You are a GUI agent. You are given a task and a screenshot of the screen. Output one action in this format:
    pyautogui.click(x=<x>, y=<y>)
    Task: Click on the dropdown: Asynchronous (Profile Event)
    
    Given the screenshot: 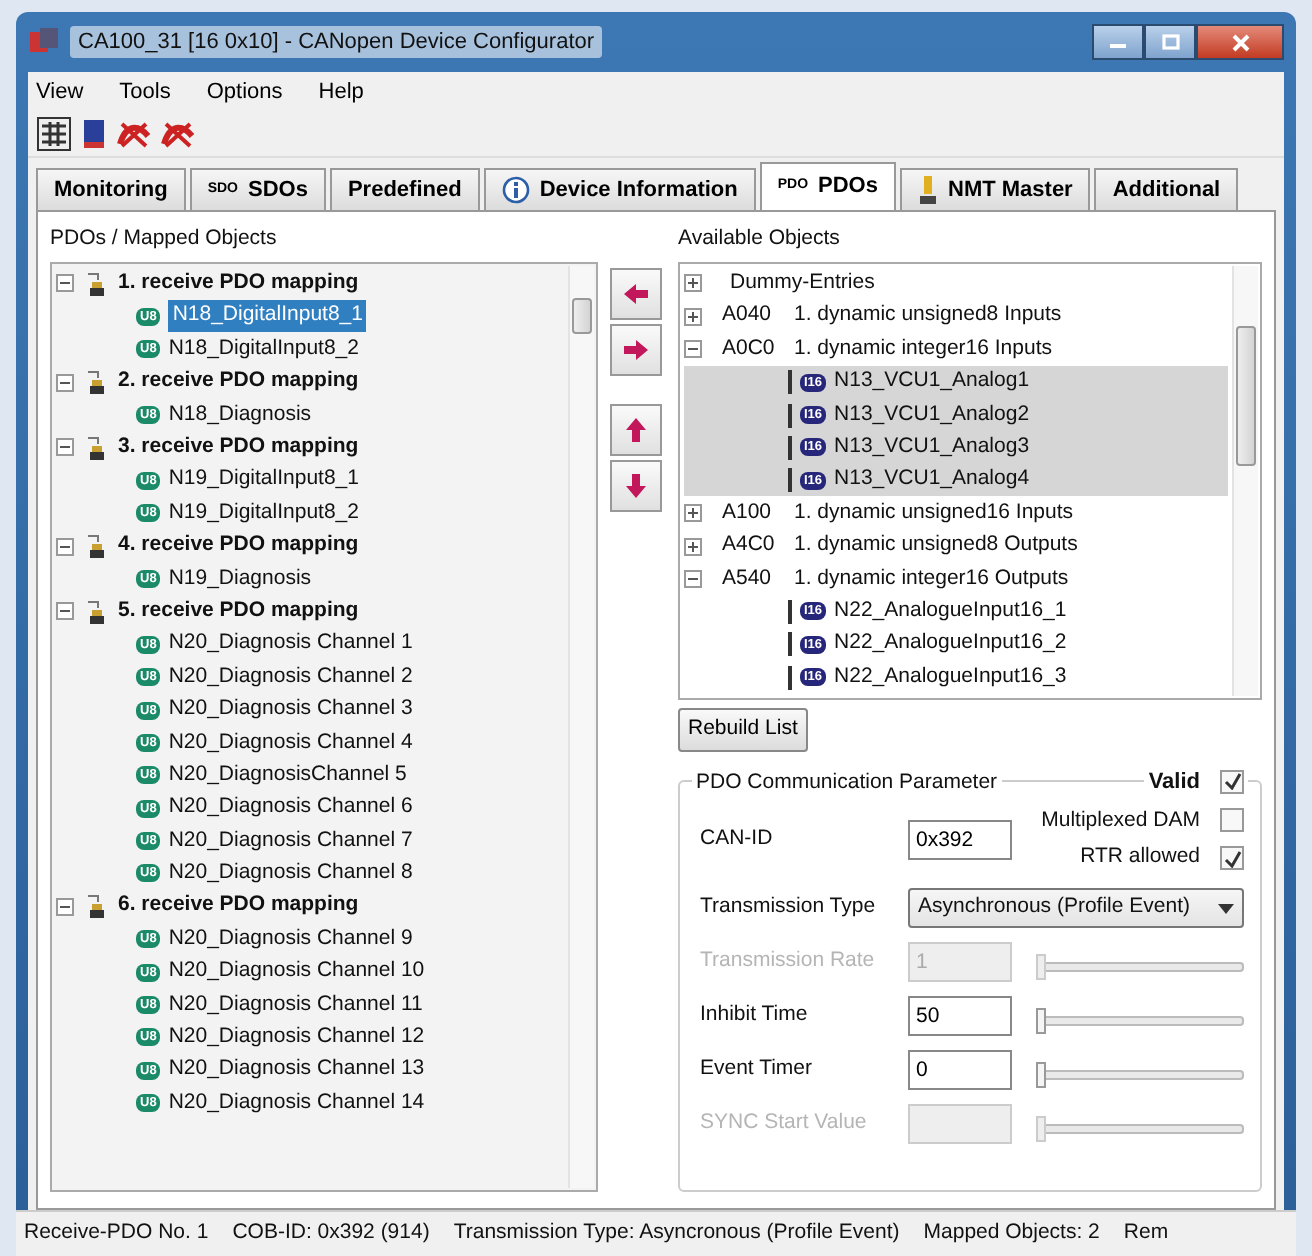 What is the action you would take?
    pyautogui.click(x=1076, y=908)
    